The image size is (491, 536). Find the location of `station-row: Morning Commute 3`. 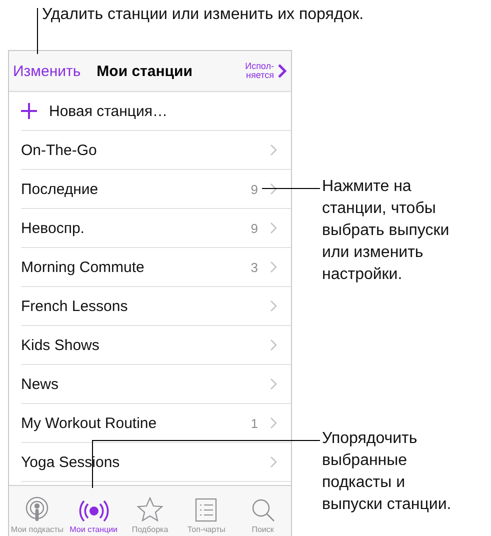

station-row: Morning Commute 3 is located at coordinates (156, 267).